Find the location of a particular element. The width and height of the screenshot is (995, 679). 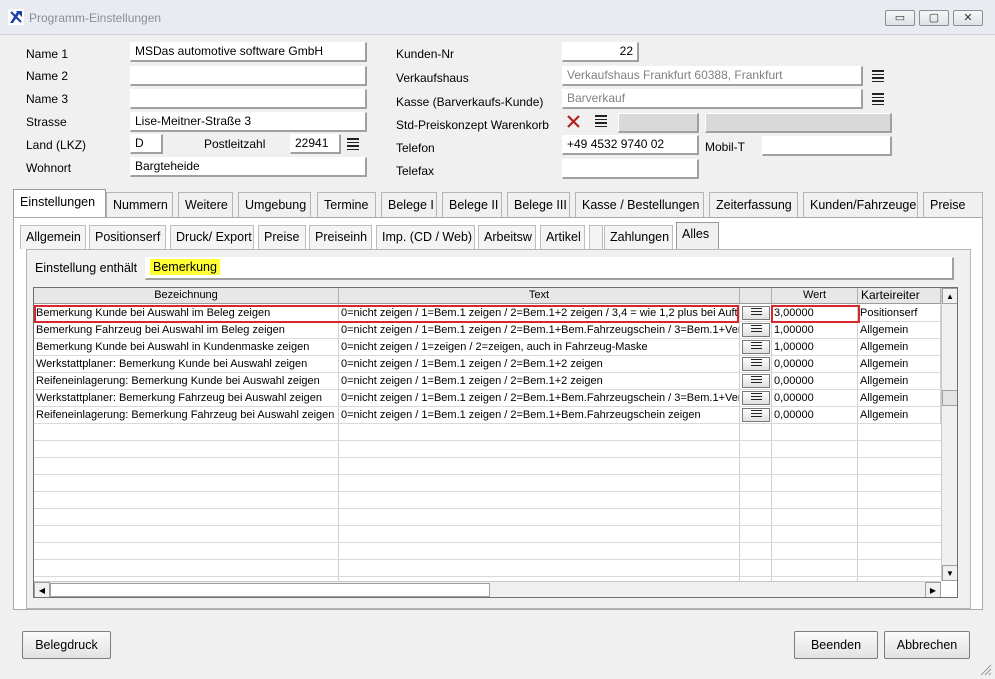

filter-label: Einstellung enthält is located at coordinates (86, 268).